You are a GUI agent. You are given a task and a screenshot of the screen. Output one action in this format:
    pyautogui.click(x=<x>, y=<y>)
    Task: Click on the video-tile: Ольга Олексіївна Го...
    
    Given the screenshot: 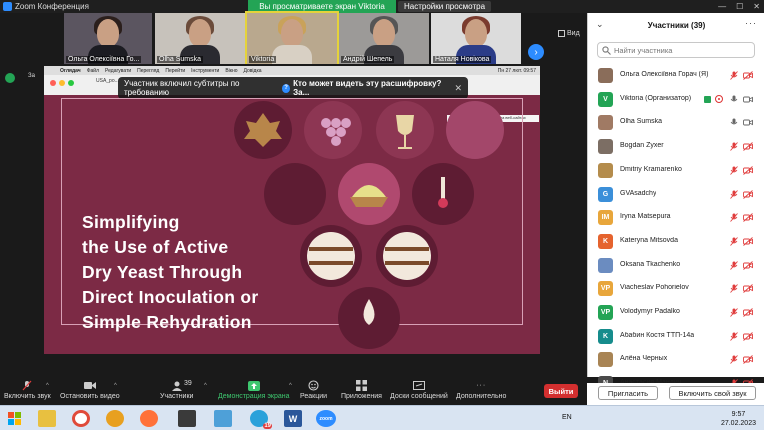 What is the action you would take?
    pyautogui.click(x=108, y=38)
    